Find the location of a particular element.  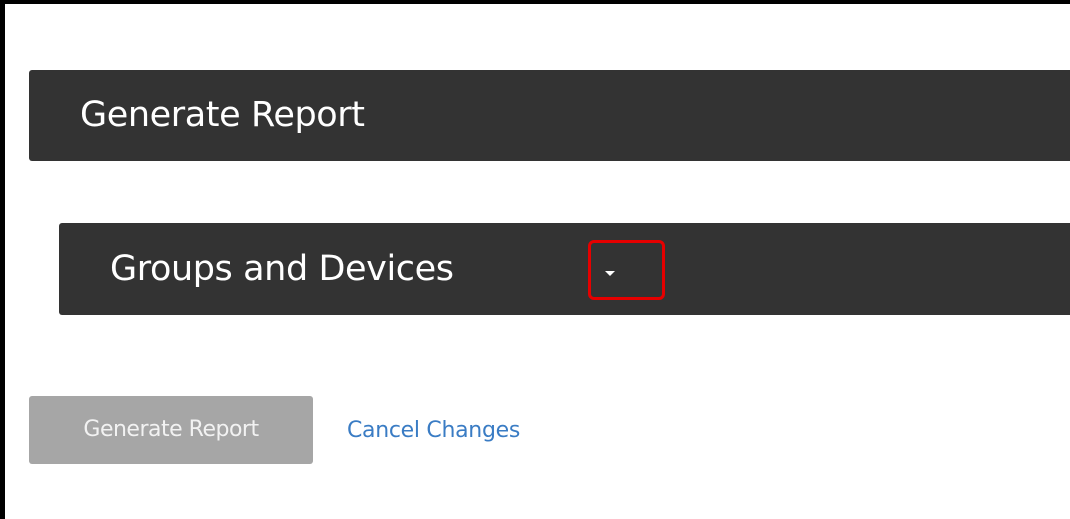

generate-report-button: Generate Report is located at coordinates (171, 430).